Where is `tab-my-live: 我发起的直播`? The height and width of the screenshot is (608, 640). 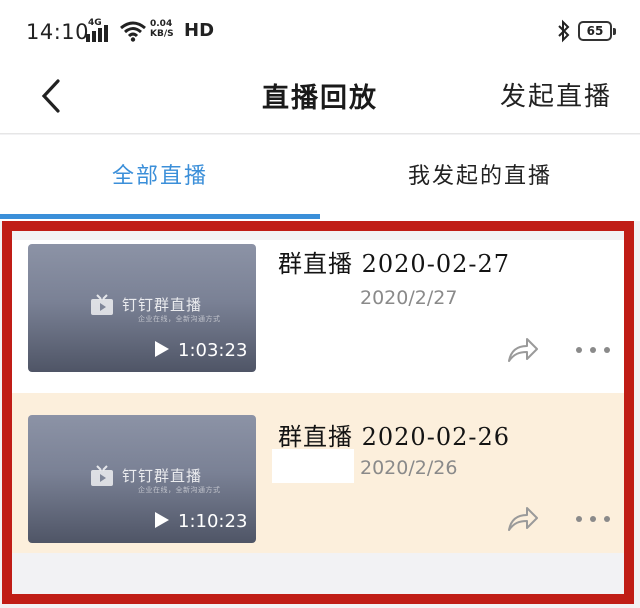
tab-my-live: 我发起的直播 is located at coordinates (480, 178).